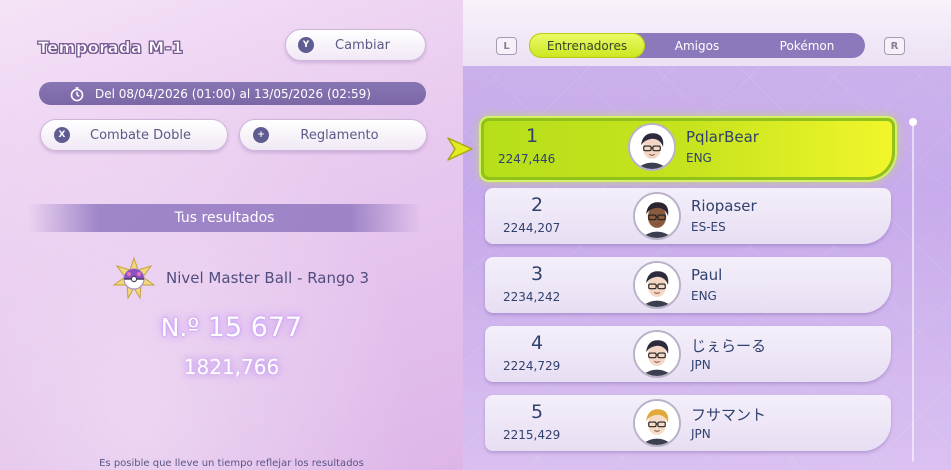 The width and height of the screenshot is (951, 470). What do you see at coordinates (724, 206) in the screenshot?
I see `player-name: Riopaser` at bounding box center [724, 206].